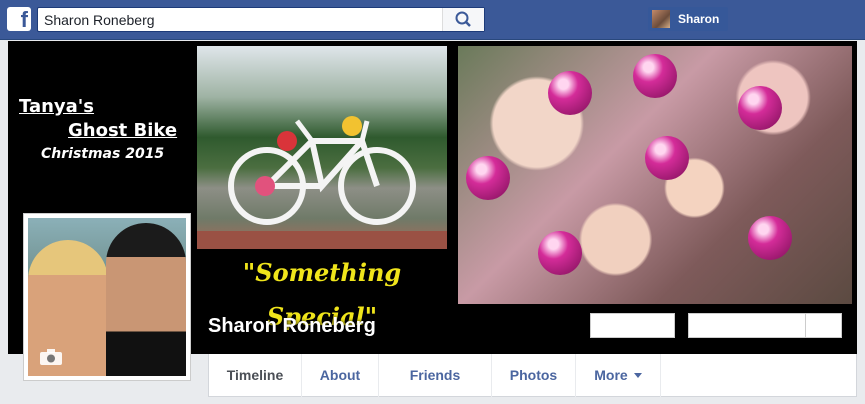  Describe the element at coordinates (322, 294) in the screenshot. I see `cover-tagline: "Something Special"` at that location.